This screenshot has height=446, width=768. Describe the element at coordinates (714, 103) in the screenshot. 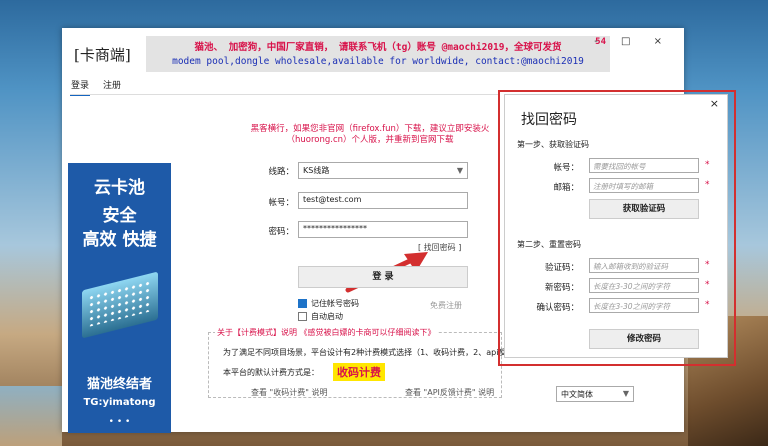

I see `close-icon: ×` at that location.